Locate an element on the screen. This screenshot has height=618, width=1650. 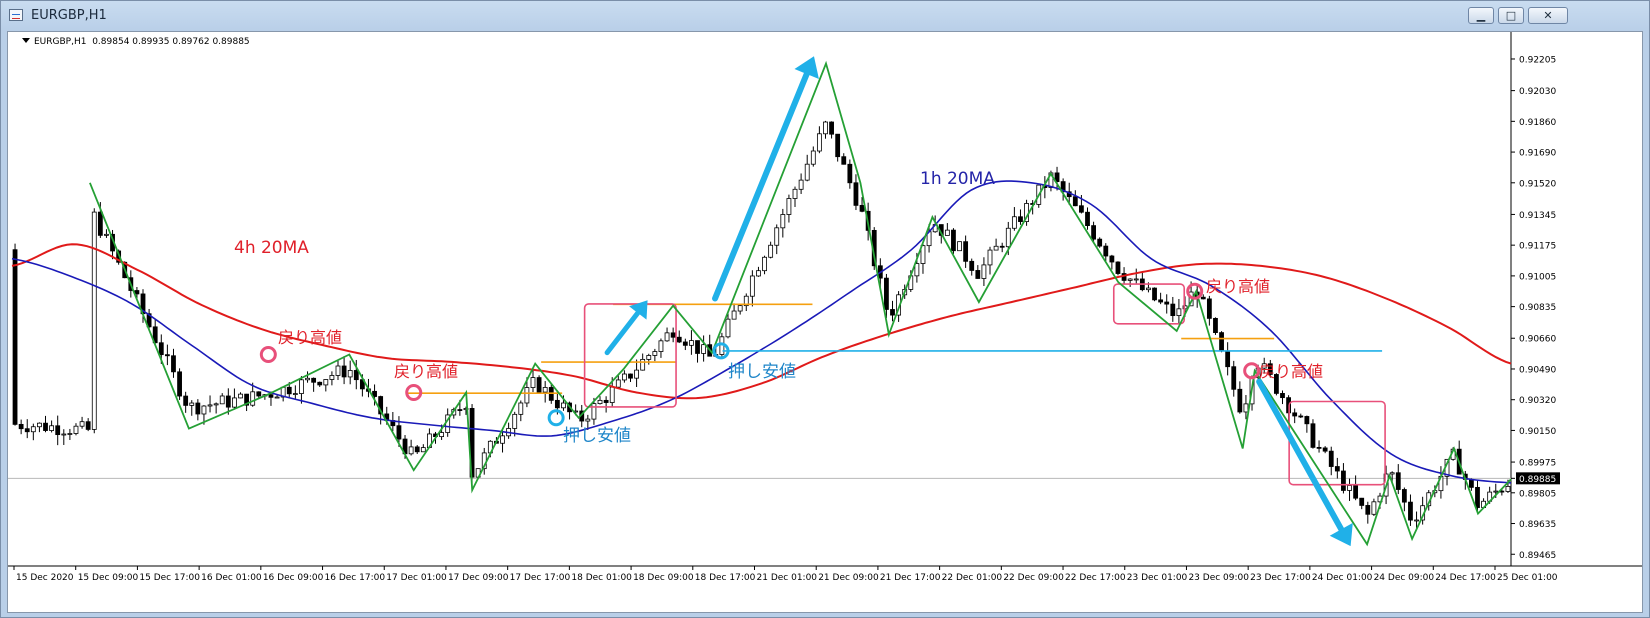
y-tick-label-10: 0.90490 is located at coordinates (1537, 370).